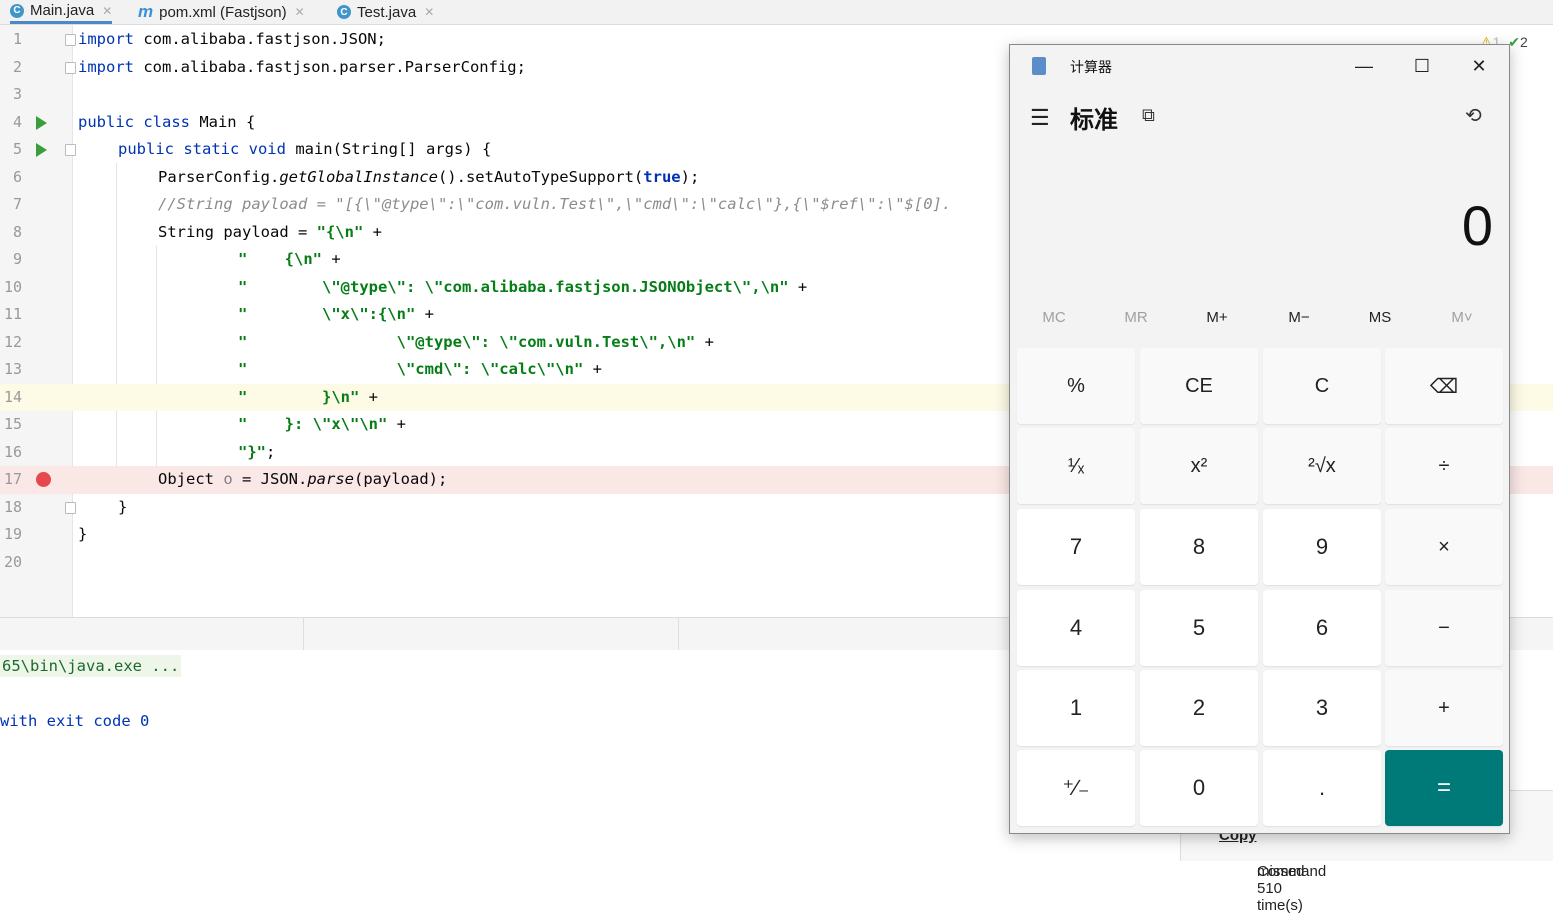  What do you see at coordinates (388, 149) in the screenshot?
I see `code-text: main(String[] args) {` at bounding box center [388, 149].